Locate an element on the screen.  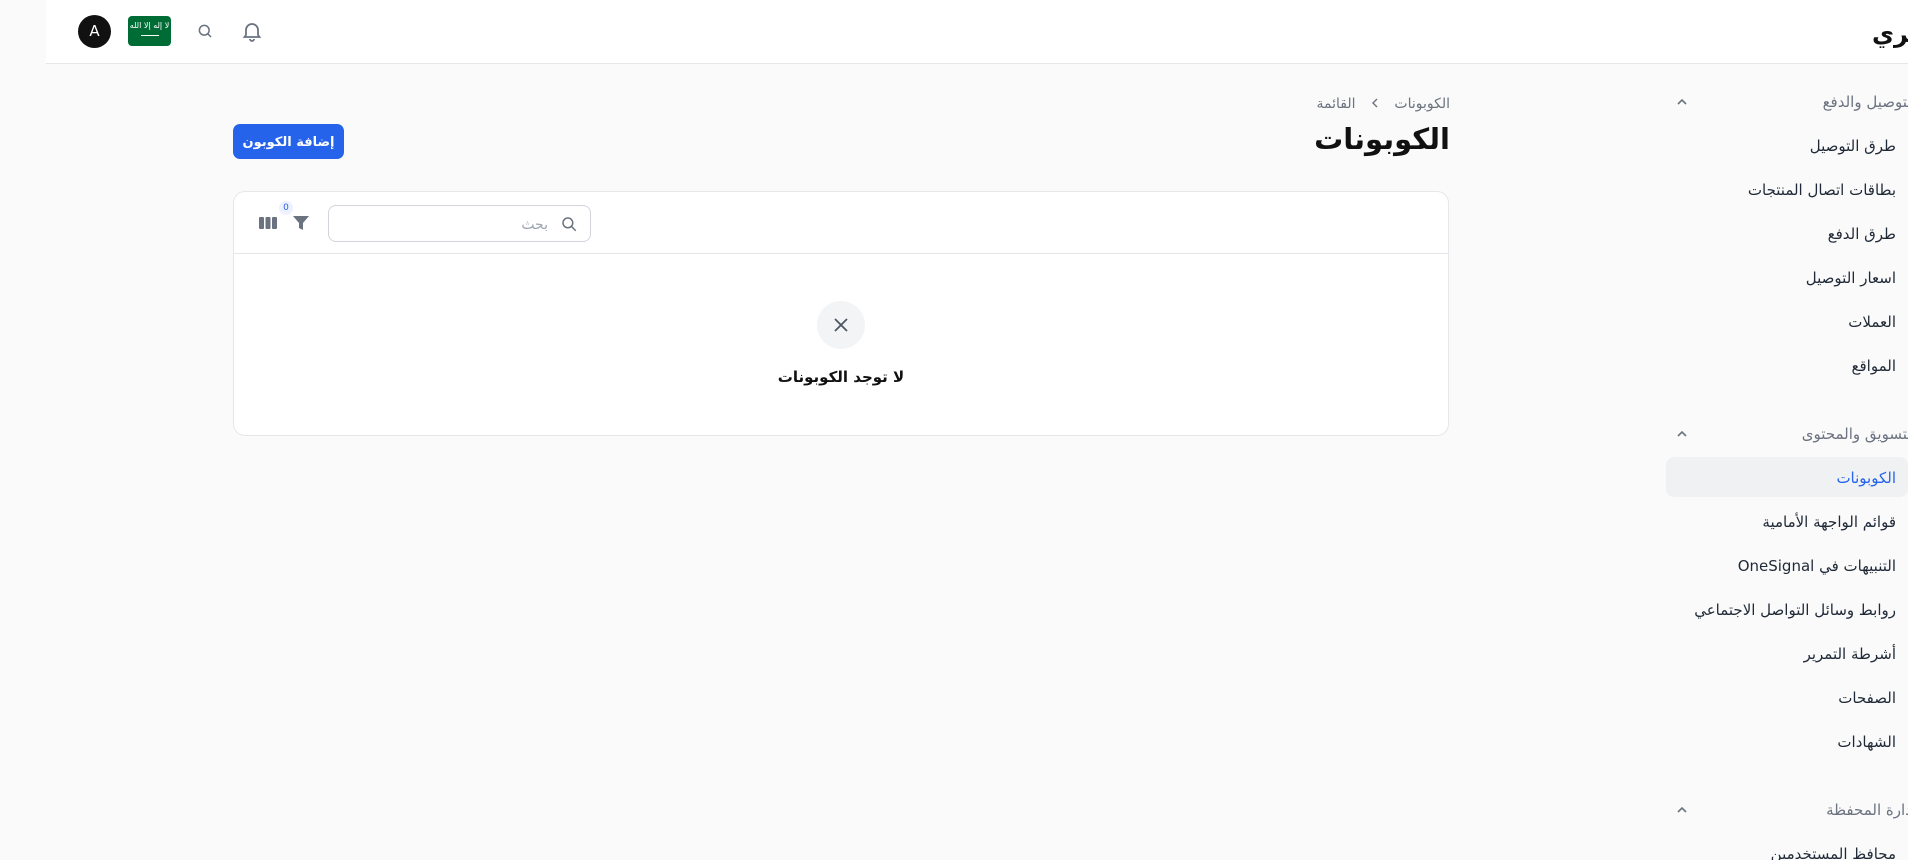
filter-icon is located at coordinates (301, 223).